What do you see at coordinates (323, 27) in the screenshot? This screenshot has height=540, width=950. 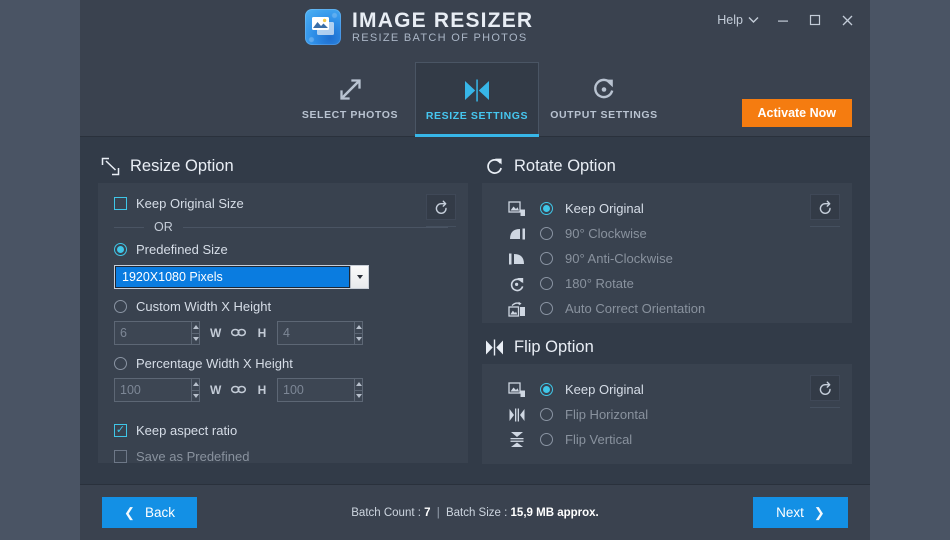 I see `image-resizer-logo-icon` at bounding box center [323, 27].